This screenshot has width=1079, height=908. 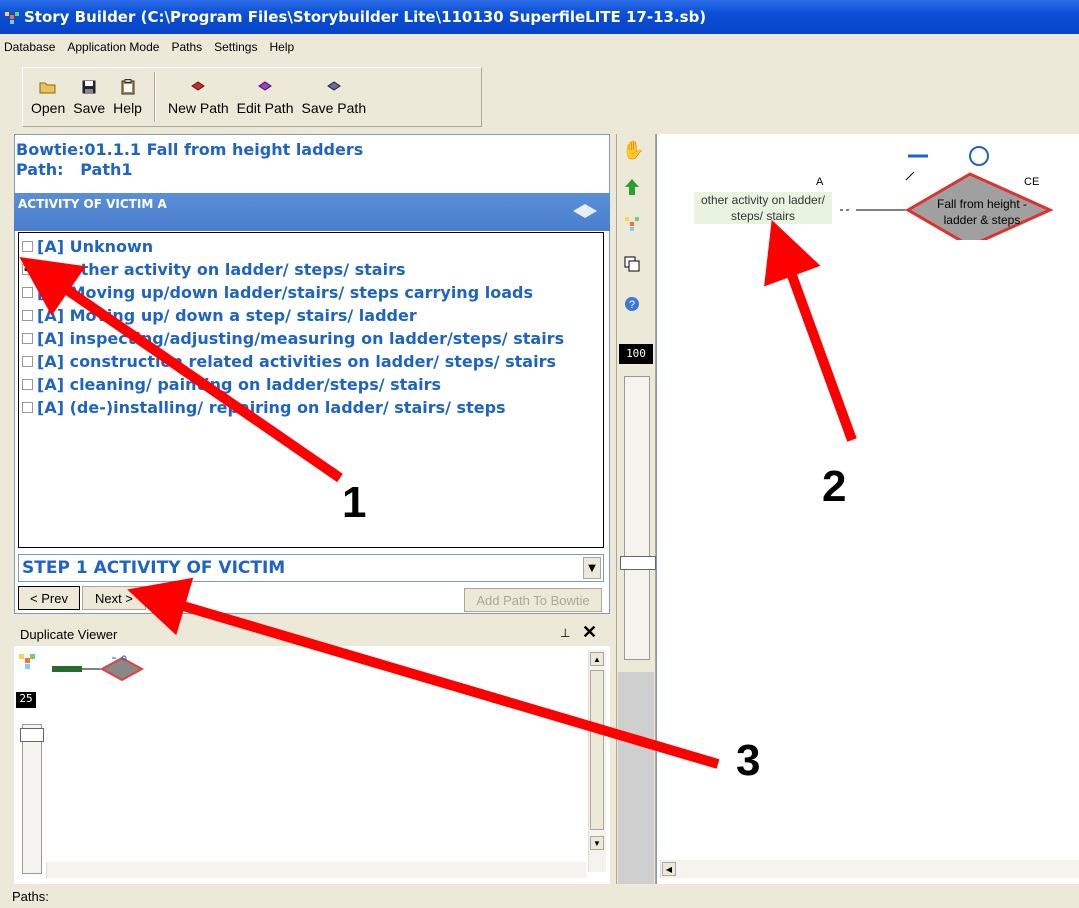 What do you see at coordinates (748, 760) in the screenshot?
I see `annotation-label-3: 3` at bounding box center [748, 760].